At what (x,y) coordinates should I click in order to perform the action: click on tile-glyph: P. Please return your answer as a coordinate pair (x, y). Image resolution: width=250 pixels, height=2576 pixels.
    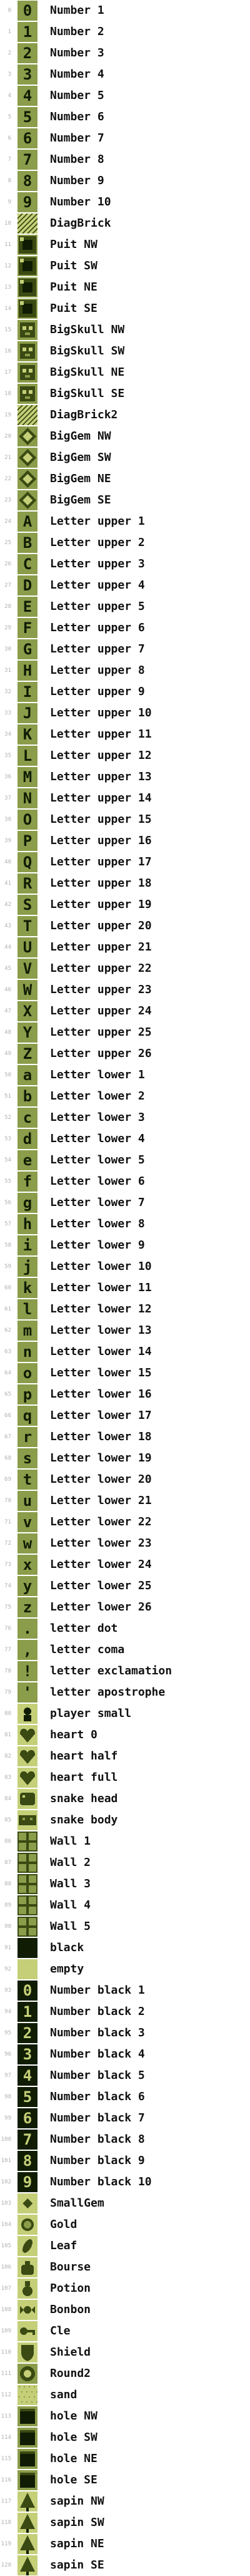
    Looking at the image, I should click on (27, 841).